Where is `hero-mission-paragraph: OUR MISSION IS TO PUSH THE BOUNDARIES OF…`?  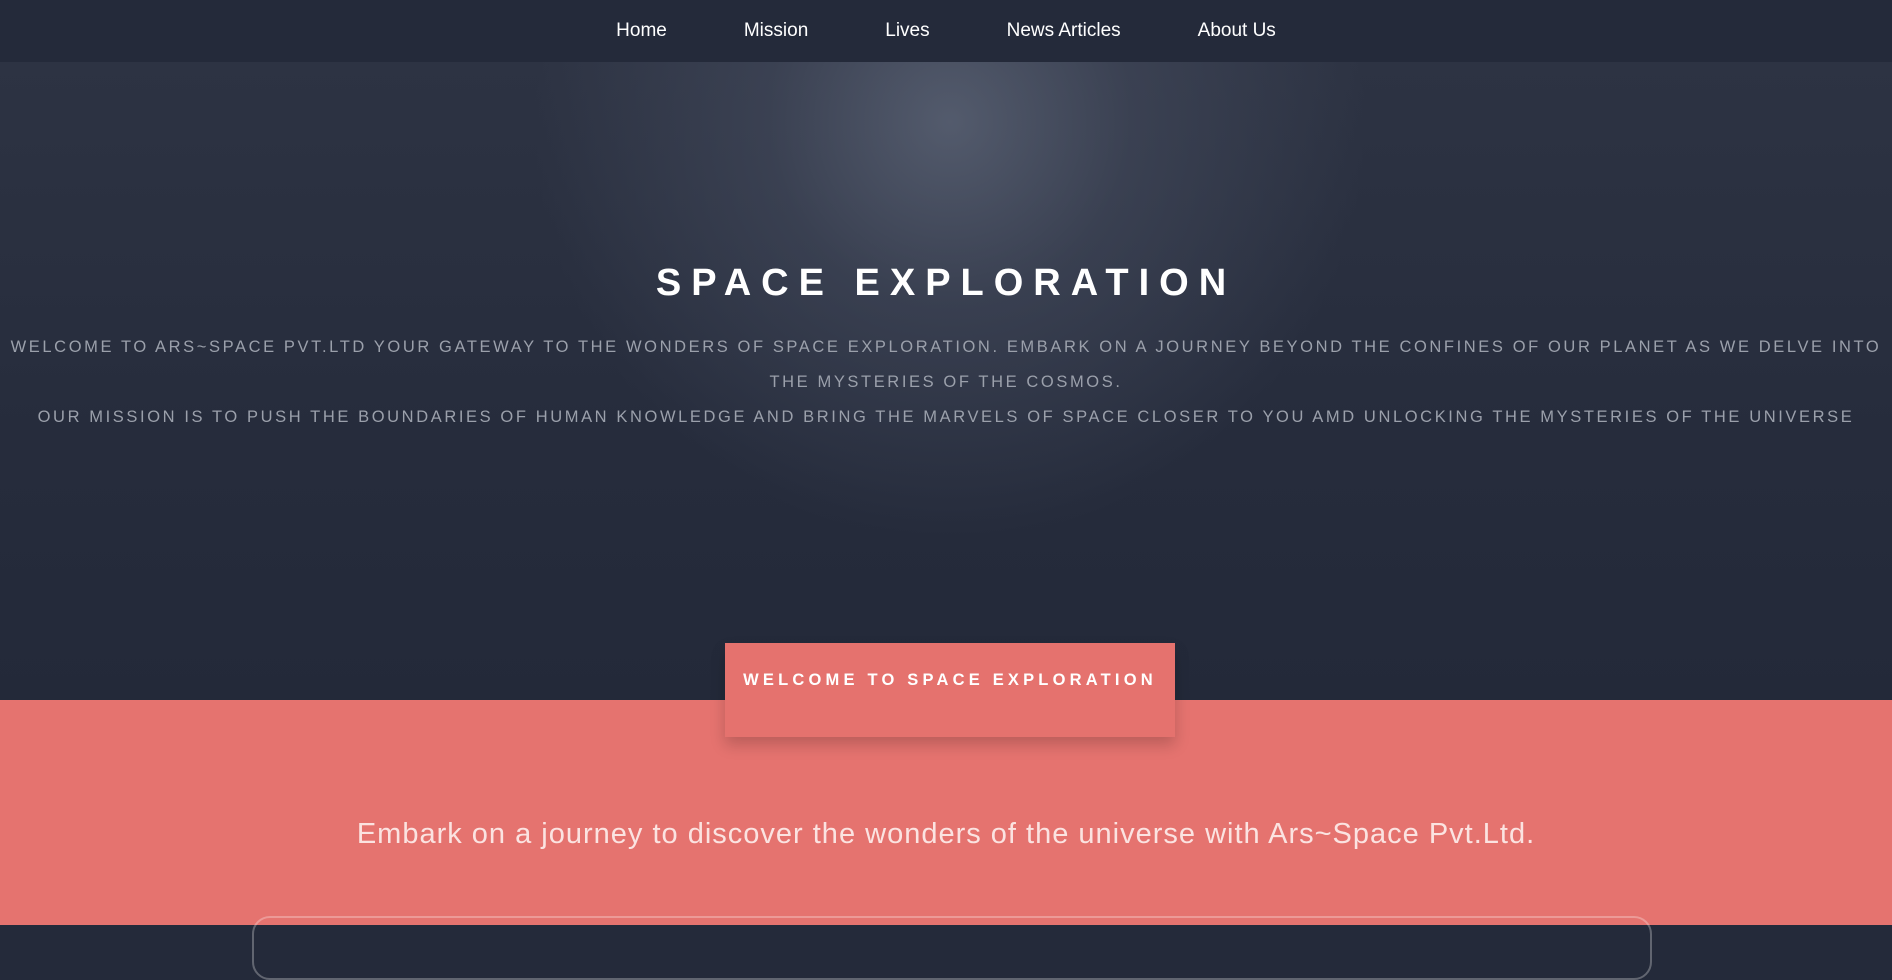
hero-mission-paragraph: OUR MISSION IS TO PUSH THE BOUNDARIES OF… is located at coordinates (946, 417).